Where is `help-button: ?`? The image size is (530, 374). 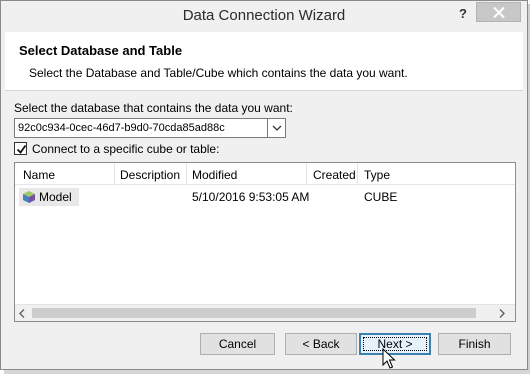
help-button: ? is located at coordinates (463, 14).